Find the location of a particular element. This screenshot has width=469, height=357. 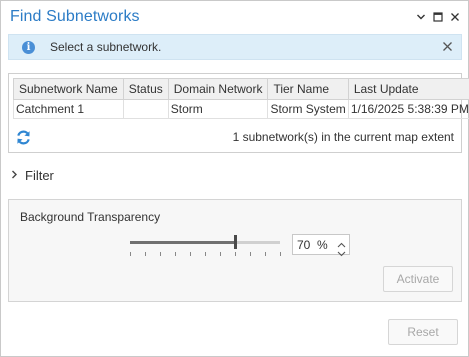

transparency-unit: % is located at coordinates (322, 245).